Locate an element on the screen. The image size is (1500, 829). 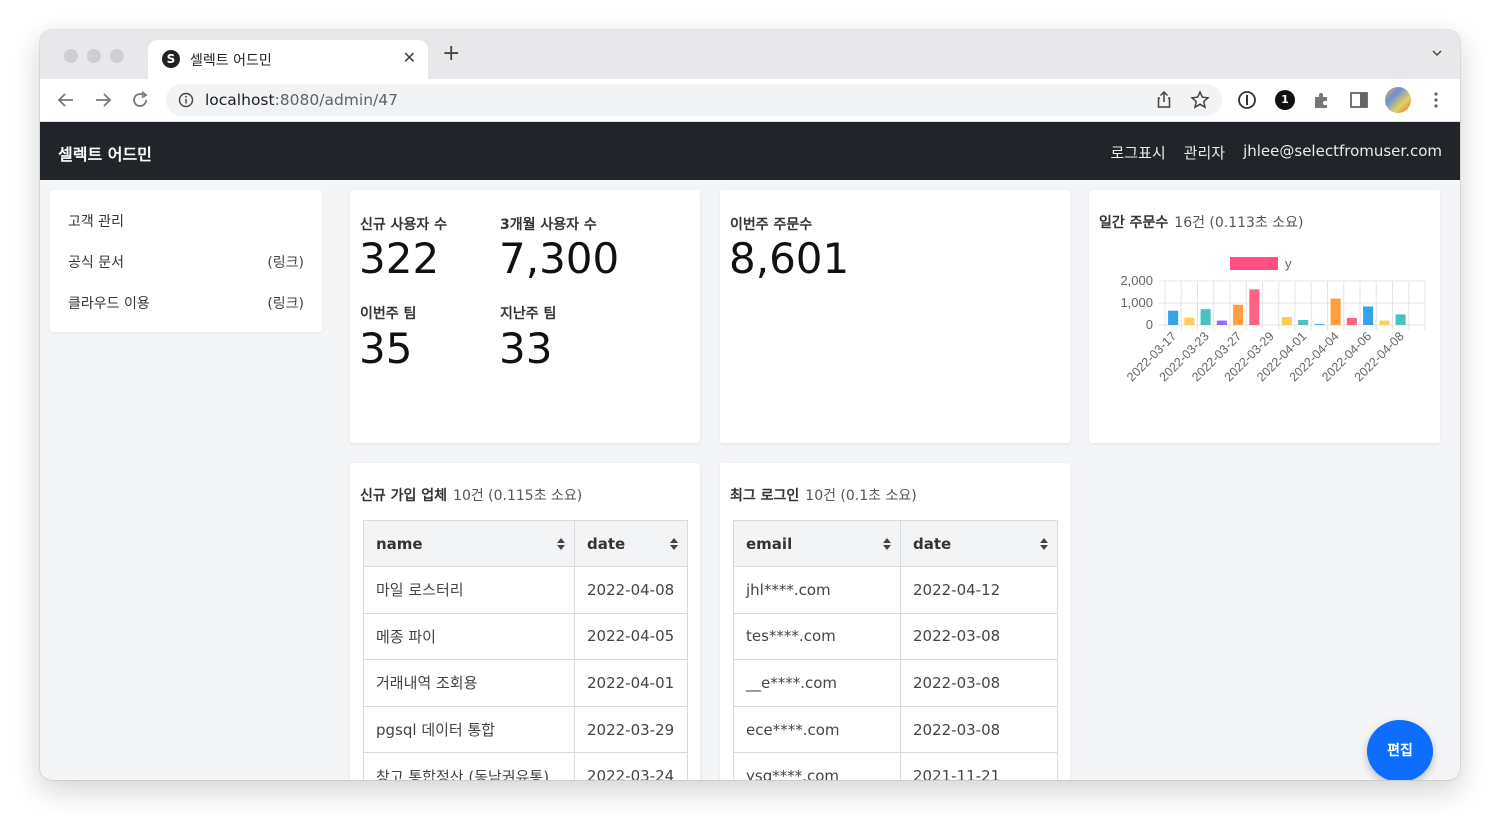
table-row: tes****.com 2022-03-08 is located at coordinates (895, 636).